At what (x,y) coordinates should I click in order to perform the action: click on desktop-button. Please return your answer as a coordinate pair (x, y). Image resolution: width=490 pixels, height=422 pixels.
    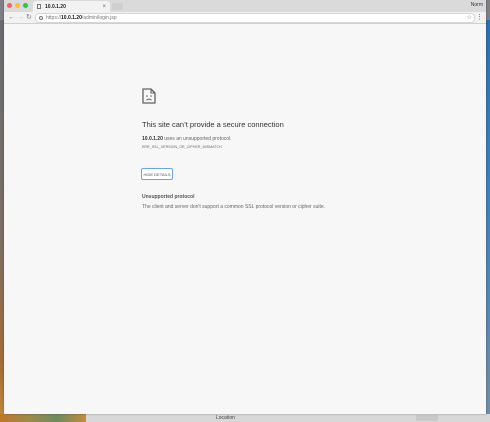
    Looking at the image, I should click on (427, 418).